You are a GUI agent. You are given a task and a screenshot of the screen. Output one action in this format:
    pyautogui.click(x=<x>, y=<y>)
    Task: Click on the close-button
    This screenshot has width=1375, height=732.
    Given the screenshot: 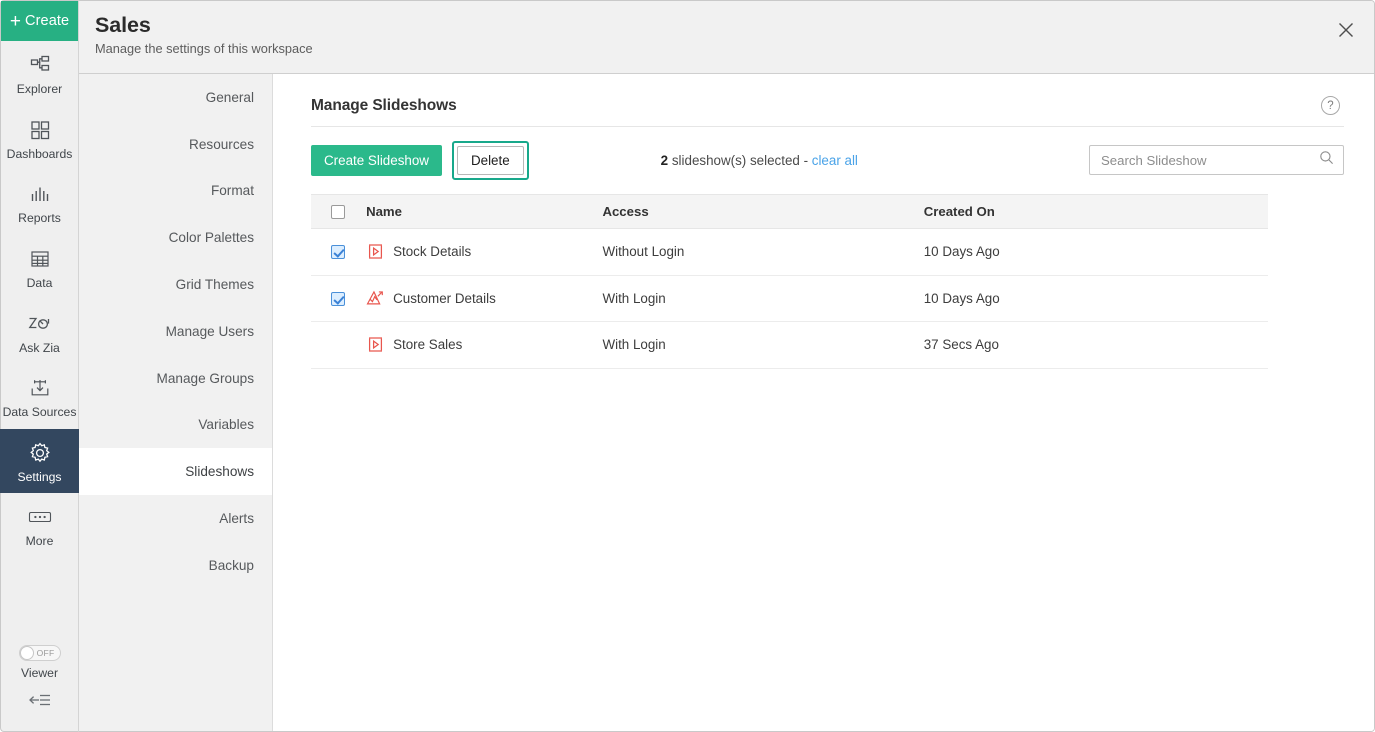 What is the action you would take?
    pyautogui.click(x=1346, y=32)
    